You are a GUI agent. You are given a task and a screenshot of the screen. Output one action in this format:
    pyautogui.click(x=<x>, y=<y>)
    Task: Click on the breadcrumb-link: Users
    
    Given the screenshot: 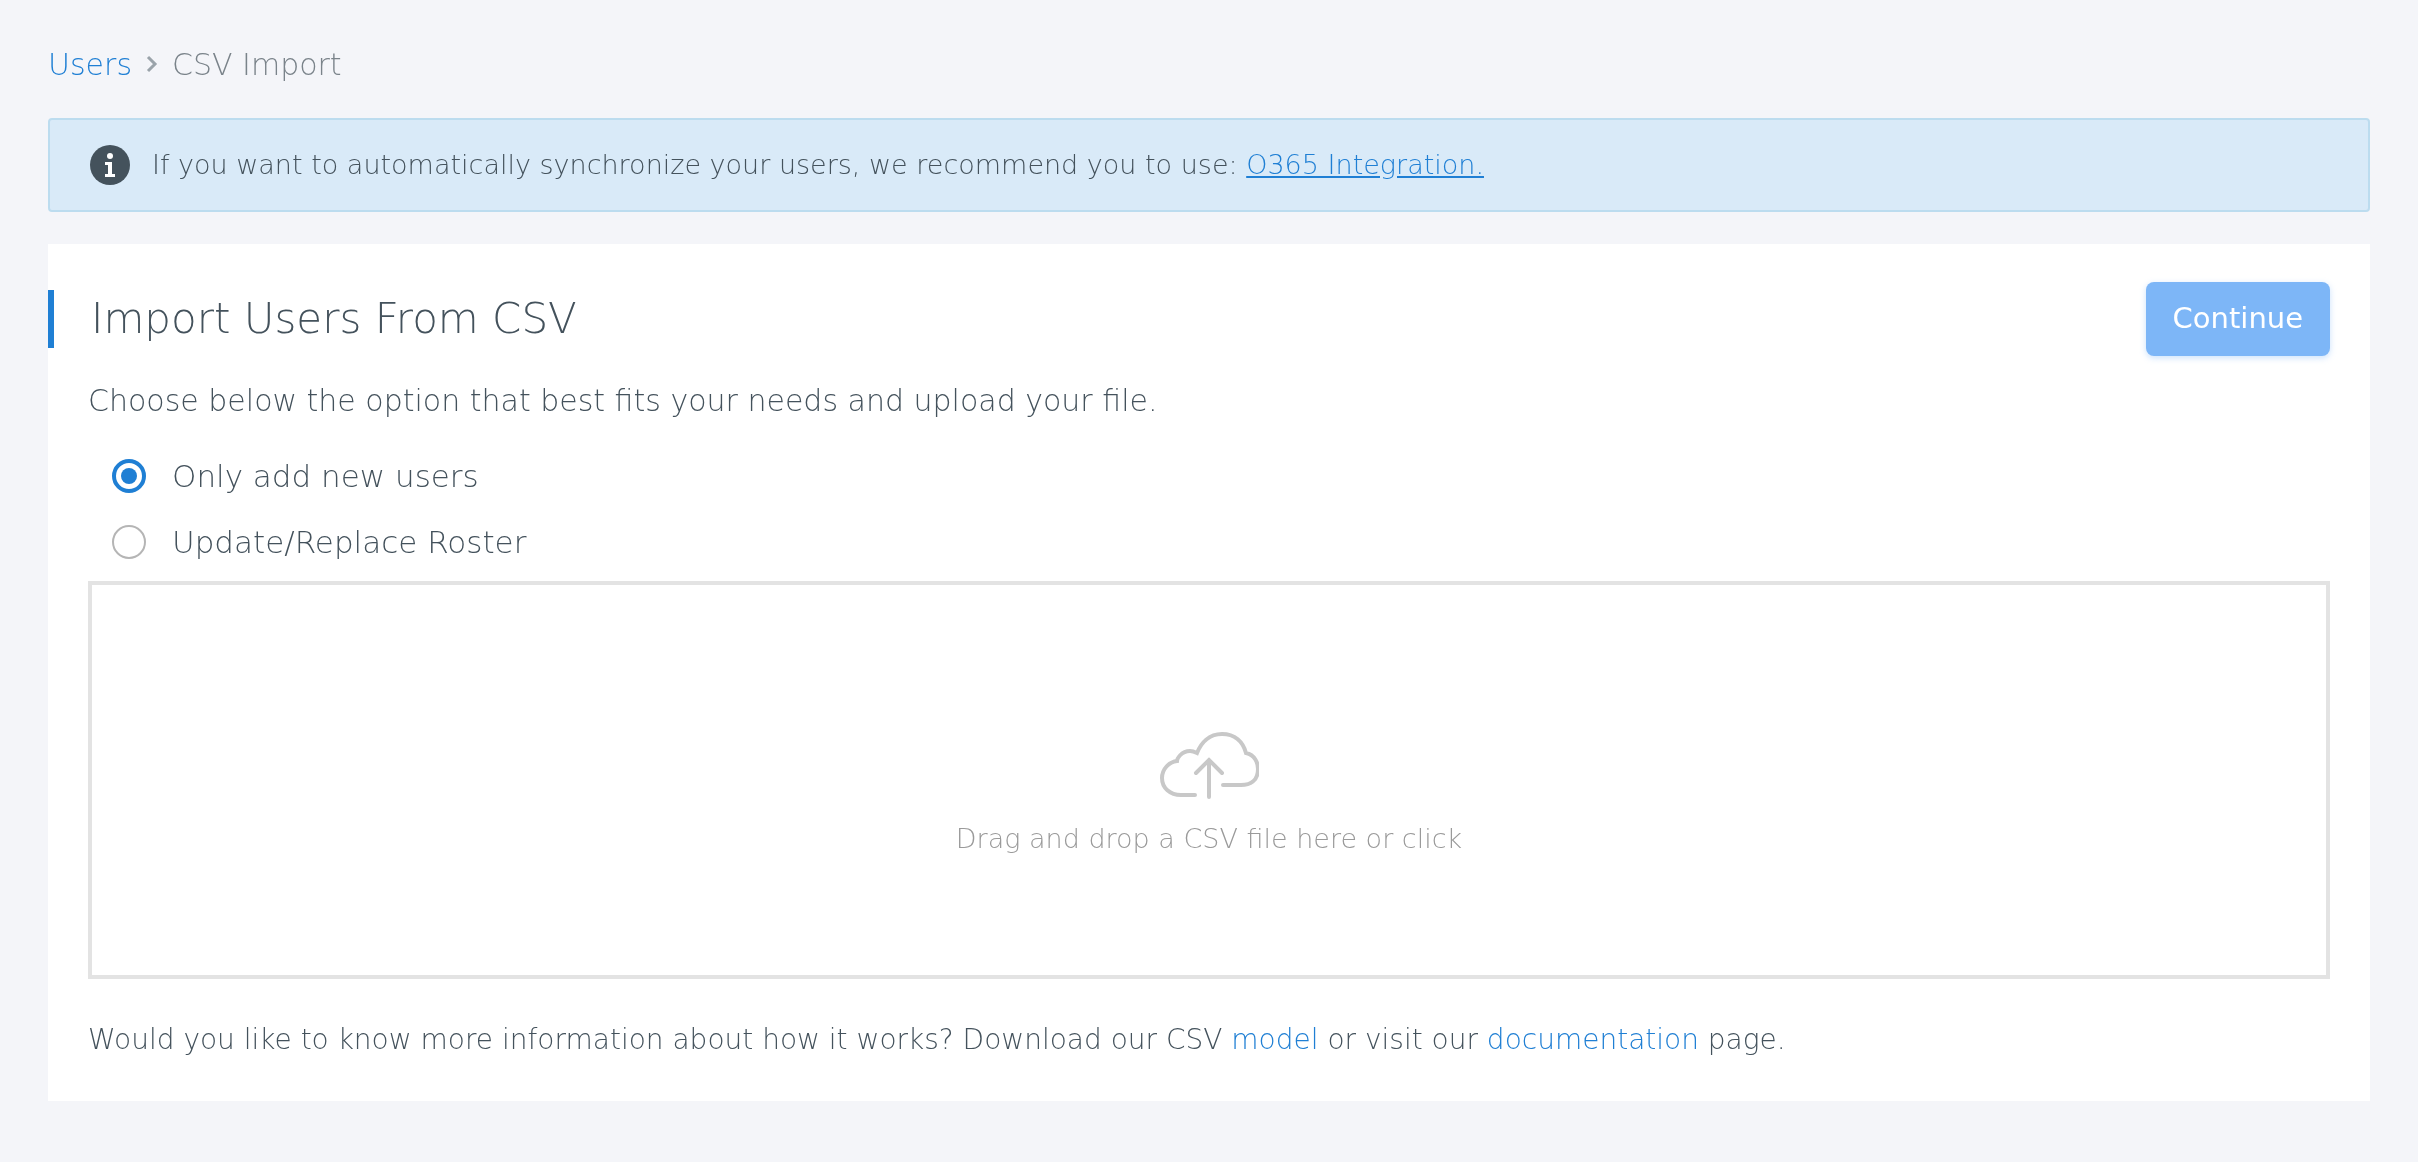 What is the action you would take?
    pyautogui.click(x=90, y=64)
    